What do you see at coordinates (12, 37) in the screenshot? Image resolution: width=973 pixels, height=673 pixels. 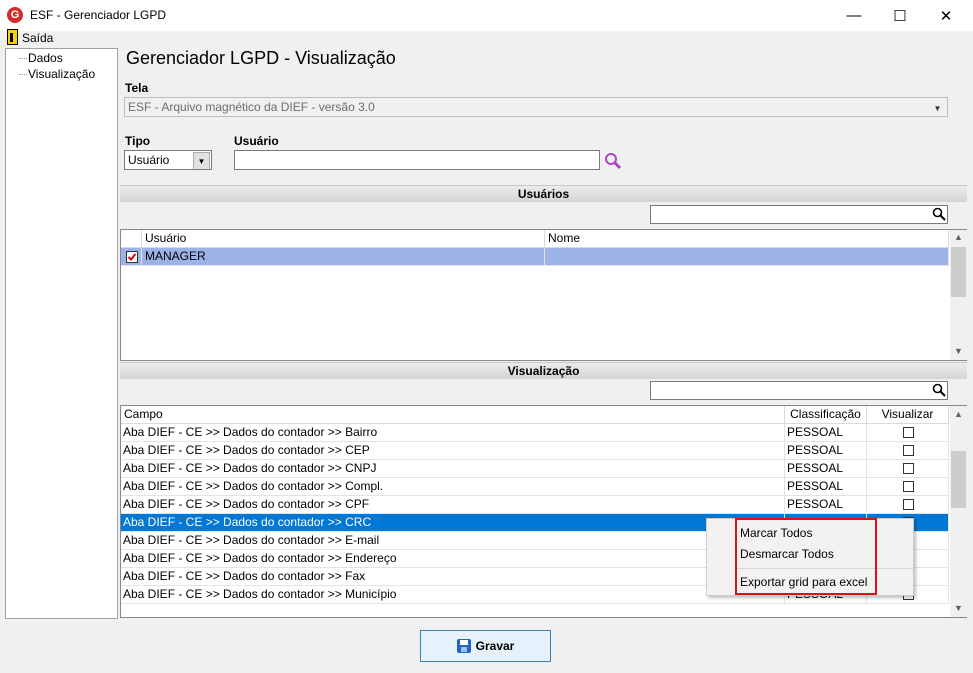 I see `exit-door-icon` at bounding box center [12, 37].